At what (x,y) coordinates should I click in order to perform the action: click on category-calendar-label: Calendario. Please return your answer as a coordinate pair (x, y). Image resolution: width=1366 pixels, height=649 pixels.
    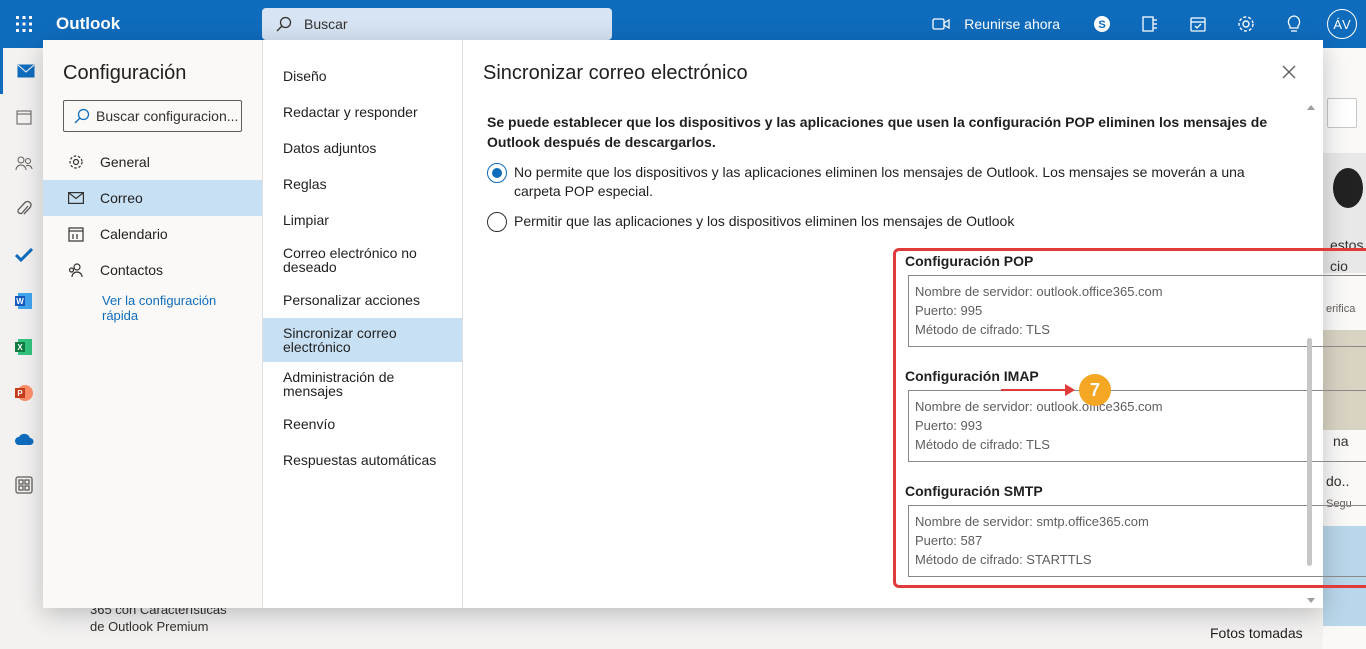
    Looking at the image, I should click on (134, 234).